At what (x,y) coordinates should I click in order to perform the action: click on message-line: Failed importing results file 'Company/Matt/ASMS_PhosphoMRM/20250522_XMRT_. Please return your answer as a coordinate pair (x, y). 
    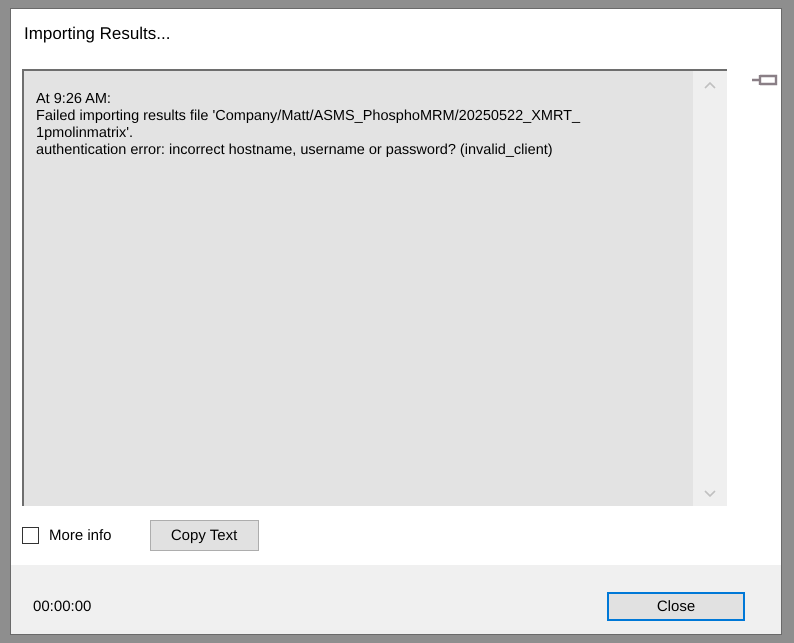
    Looking at the image, I should click on (309, 116).